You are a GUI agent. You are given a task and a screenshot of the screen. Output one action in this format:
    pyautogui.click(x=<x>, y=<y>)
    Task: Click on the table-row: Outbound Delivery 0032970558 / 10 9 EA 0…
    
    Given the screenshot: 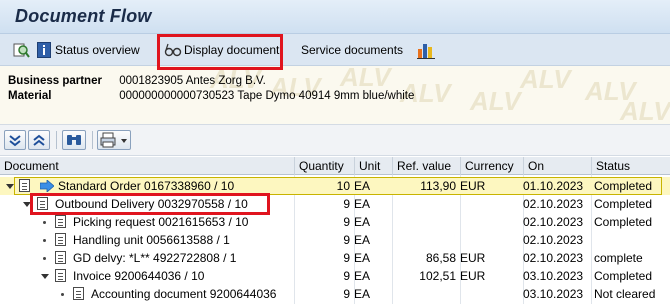 What is the action you would take?
    pyautogui.click(x=335, y=204)
    